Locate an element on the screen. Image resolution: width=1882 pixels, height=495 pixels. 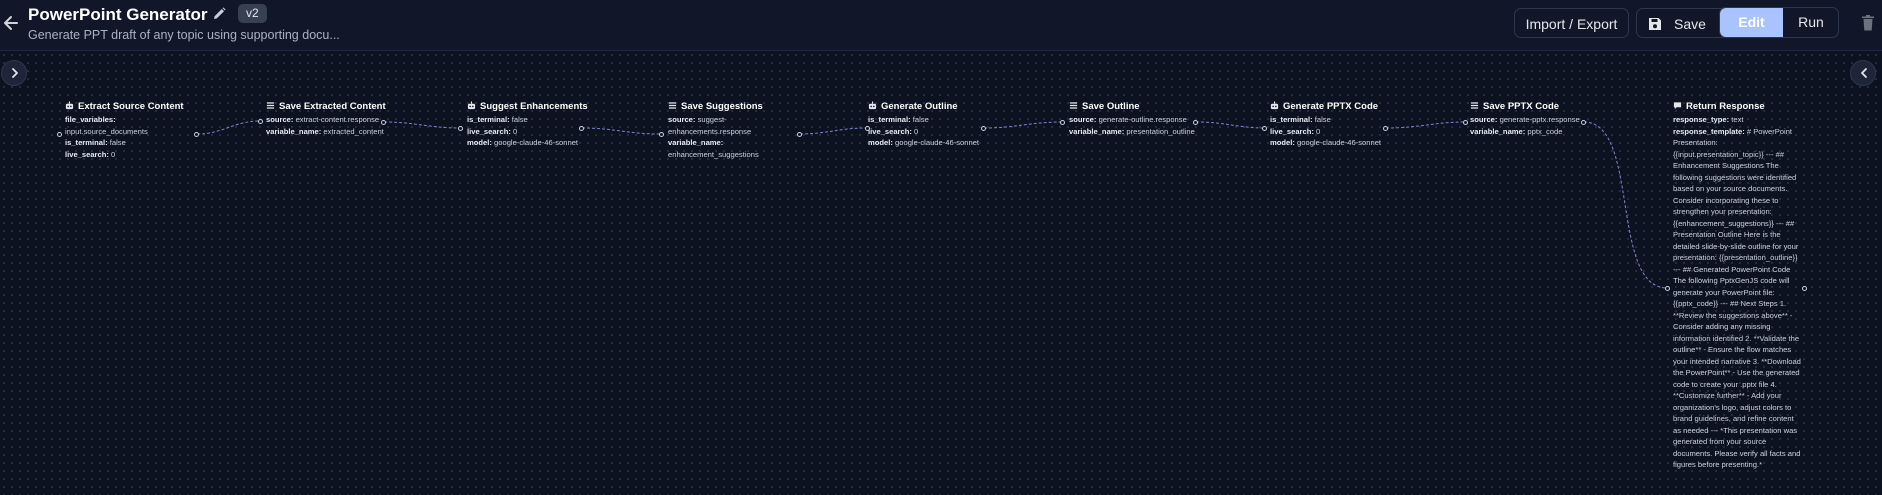
node-title: Return Response is located at coordinates (1737, 107).